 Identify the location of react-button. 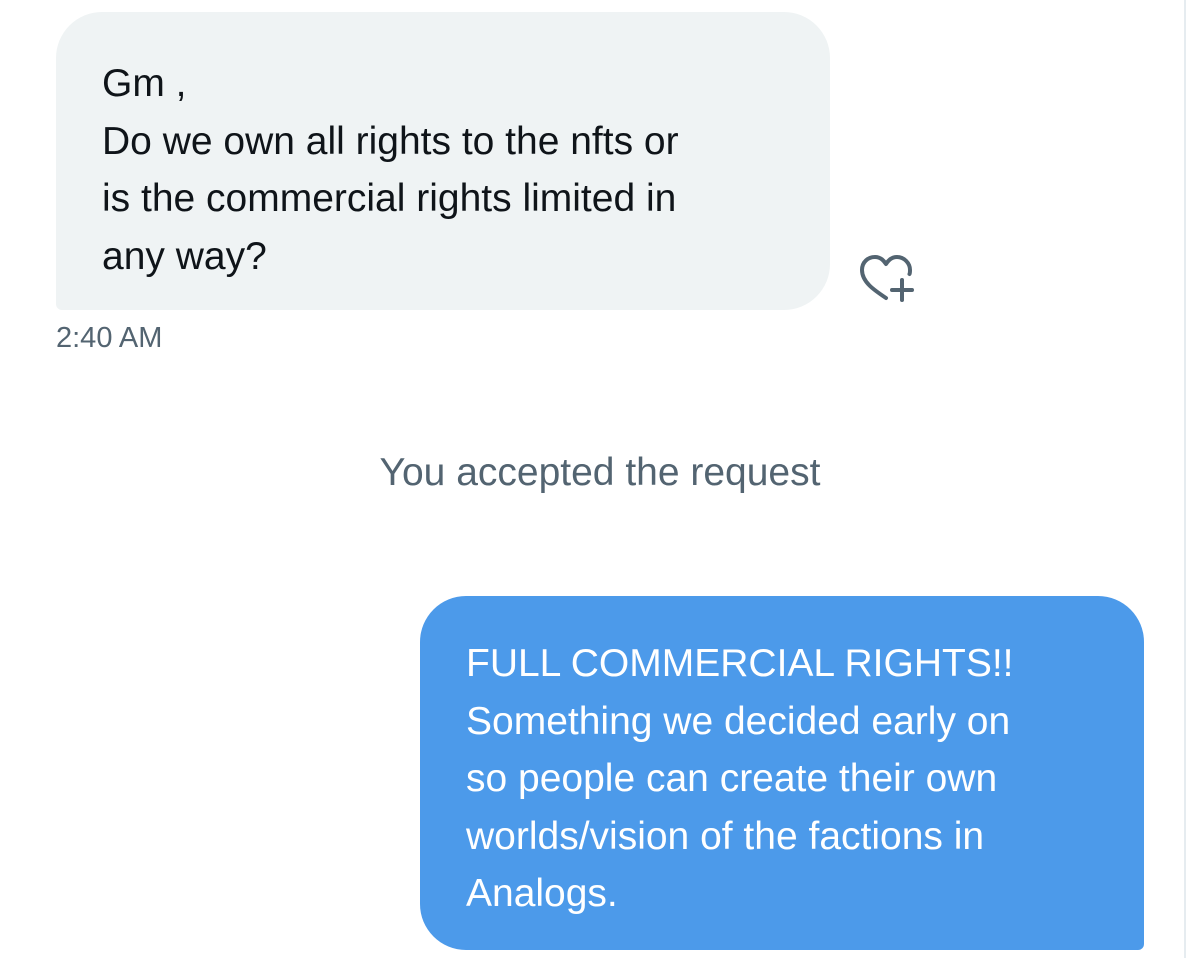
(887, 279).